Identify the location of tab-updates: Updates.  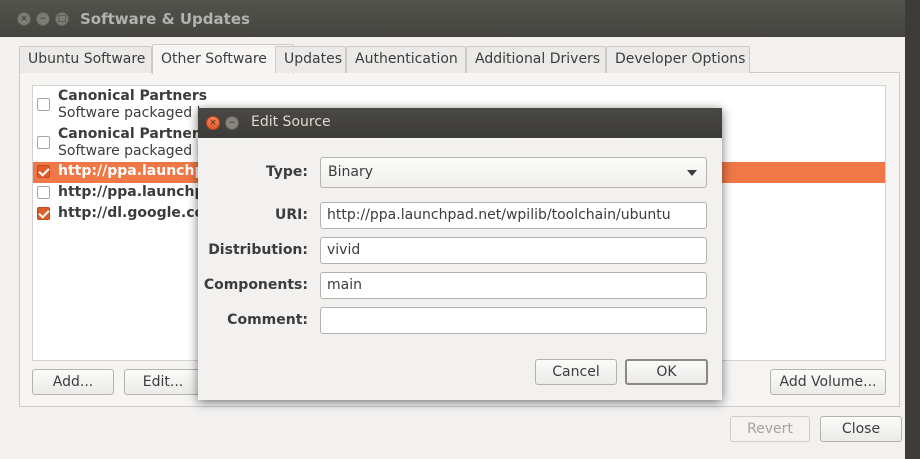
(310, 59).